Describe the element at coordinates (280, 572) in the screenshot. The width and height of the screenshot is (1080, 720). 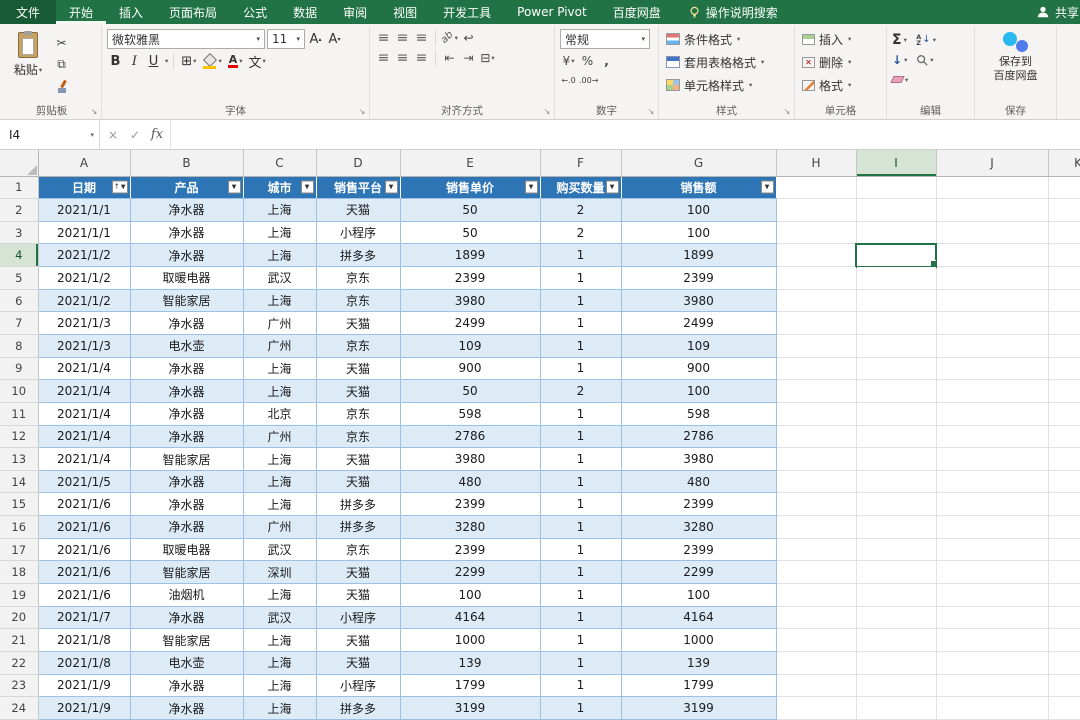
I see `cell-city: 深圳` at that location.